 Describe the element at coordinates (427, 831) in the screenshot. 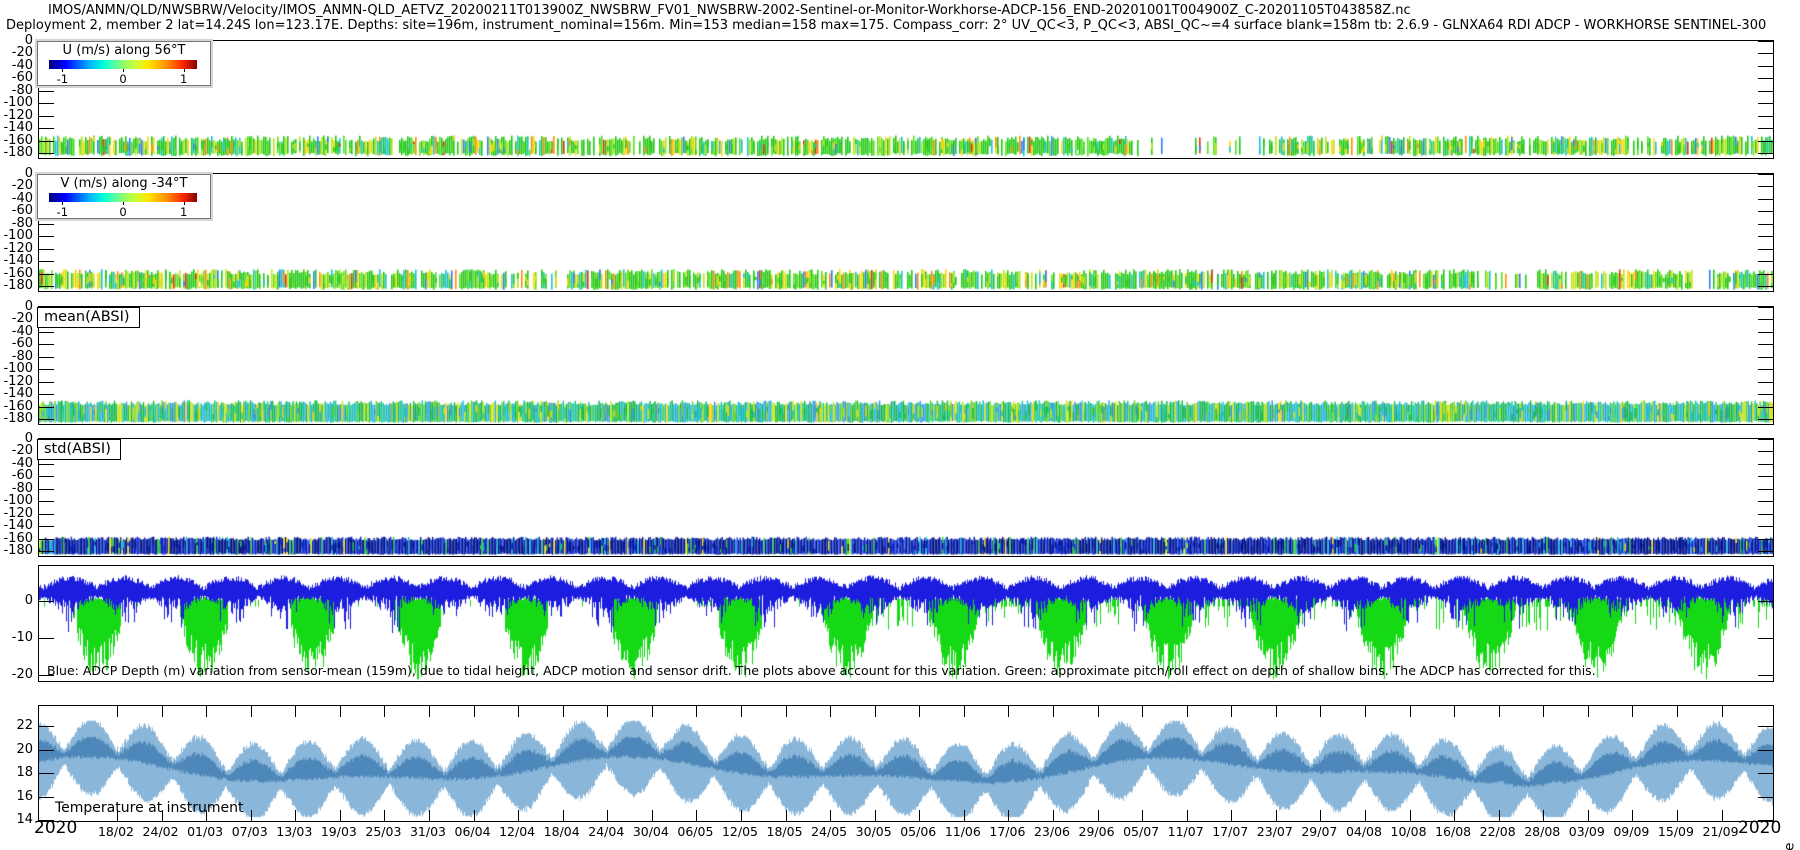

I see `x-tick-label: 31/03` at that location.